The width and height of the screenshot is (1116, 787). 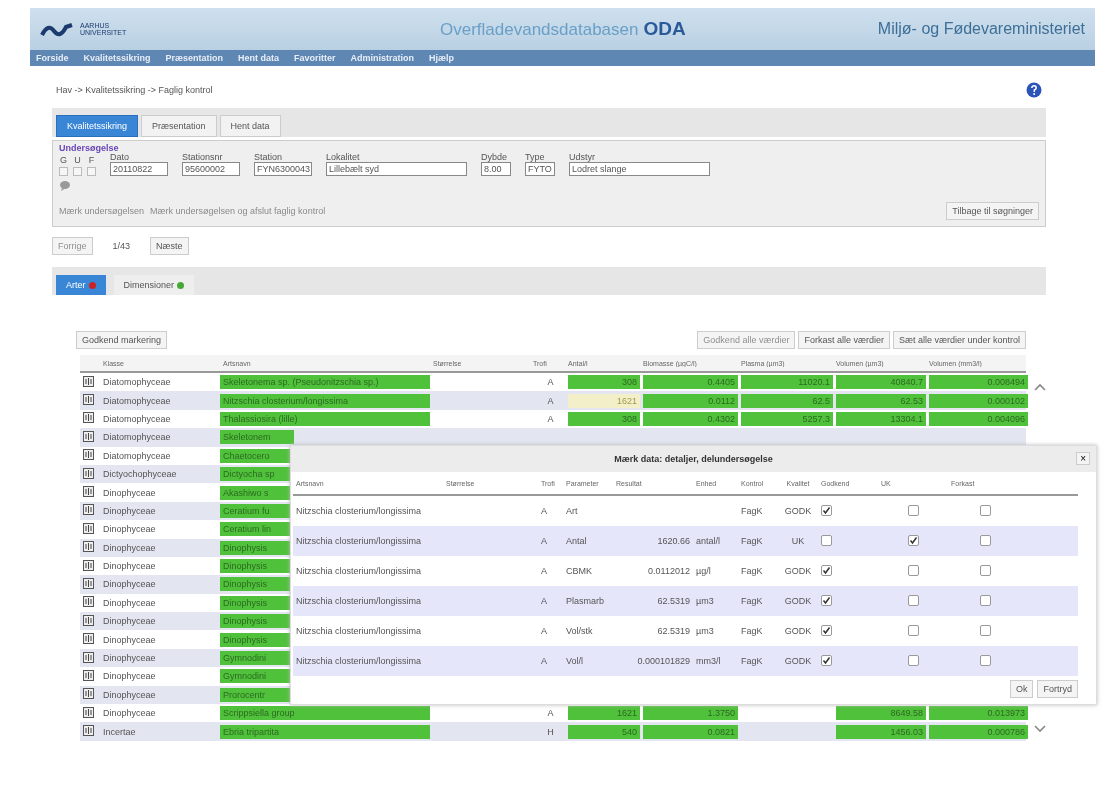 What do you see at coordinates (343, 157) in the screenshot?
I see `field-label: Lokalitet` at bounding box center [343, 157].